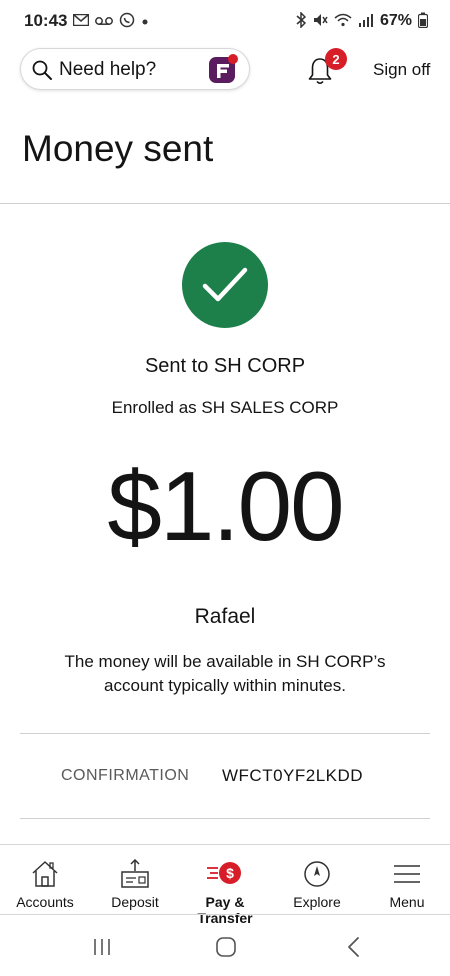 Image resolution: width=450 pixels, height=976 pixels. Describe the element at coordinates (225, 21) in the screenshot. I see `status-bar: 10:43 67%` at that location.